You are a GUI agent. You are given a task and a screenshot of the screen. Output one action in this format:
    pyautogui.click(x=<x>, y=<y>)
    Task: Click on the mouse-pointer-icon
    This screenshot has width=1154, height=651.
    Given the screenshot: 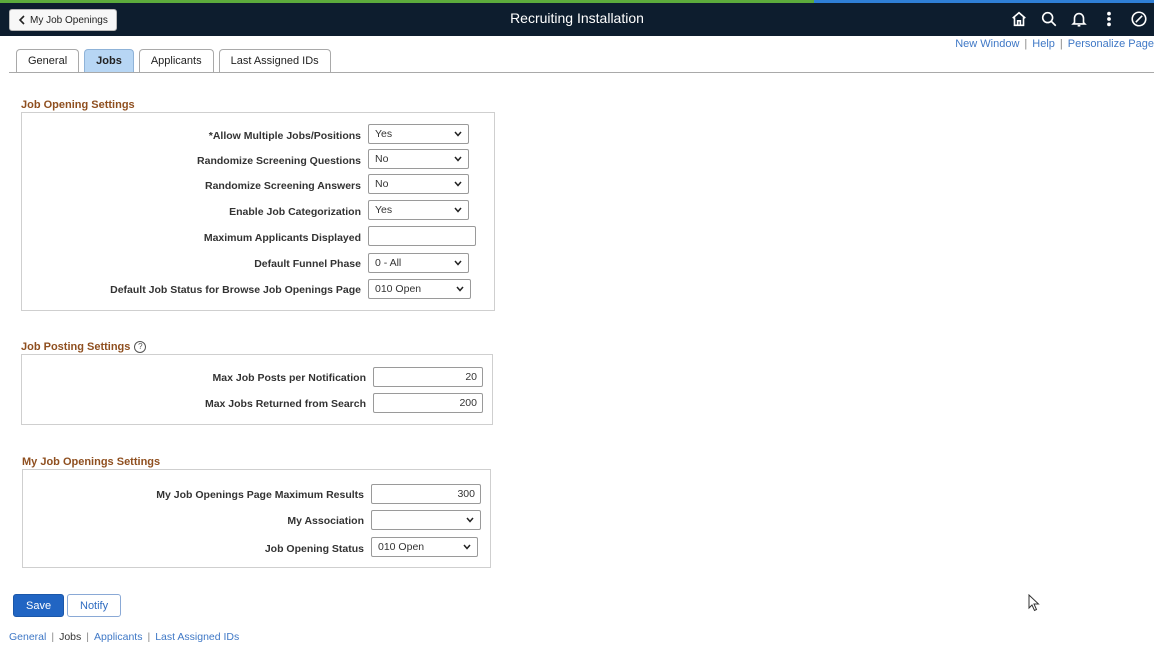 What is the action you would take?
    pyautogui.click(x=1034, y=603)
    